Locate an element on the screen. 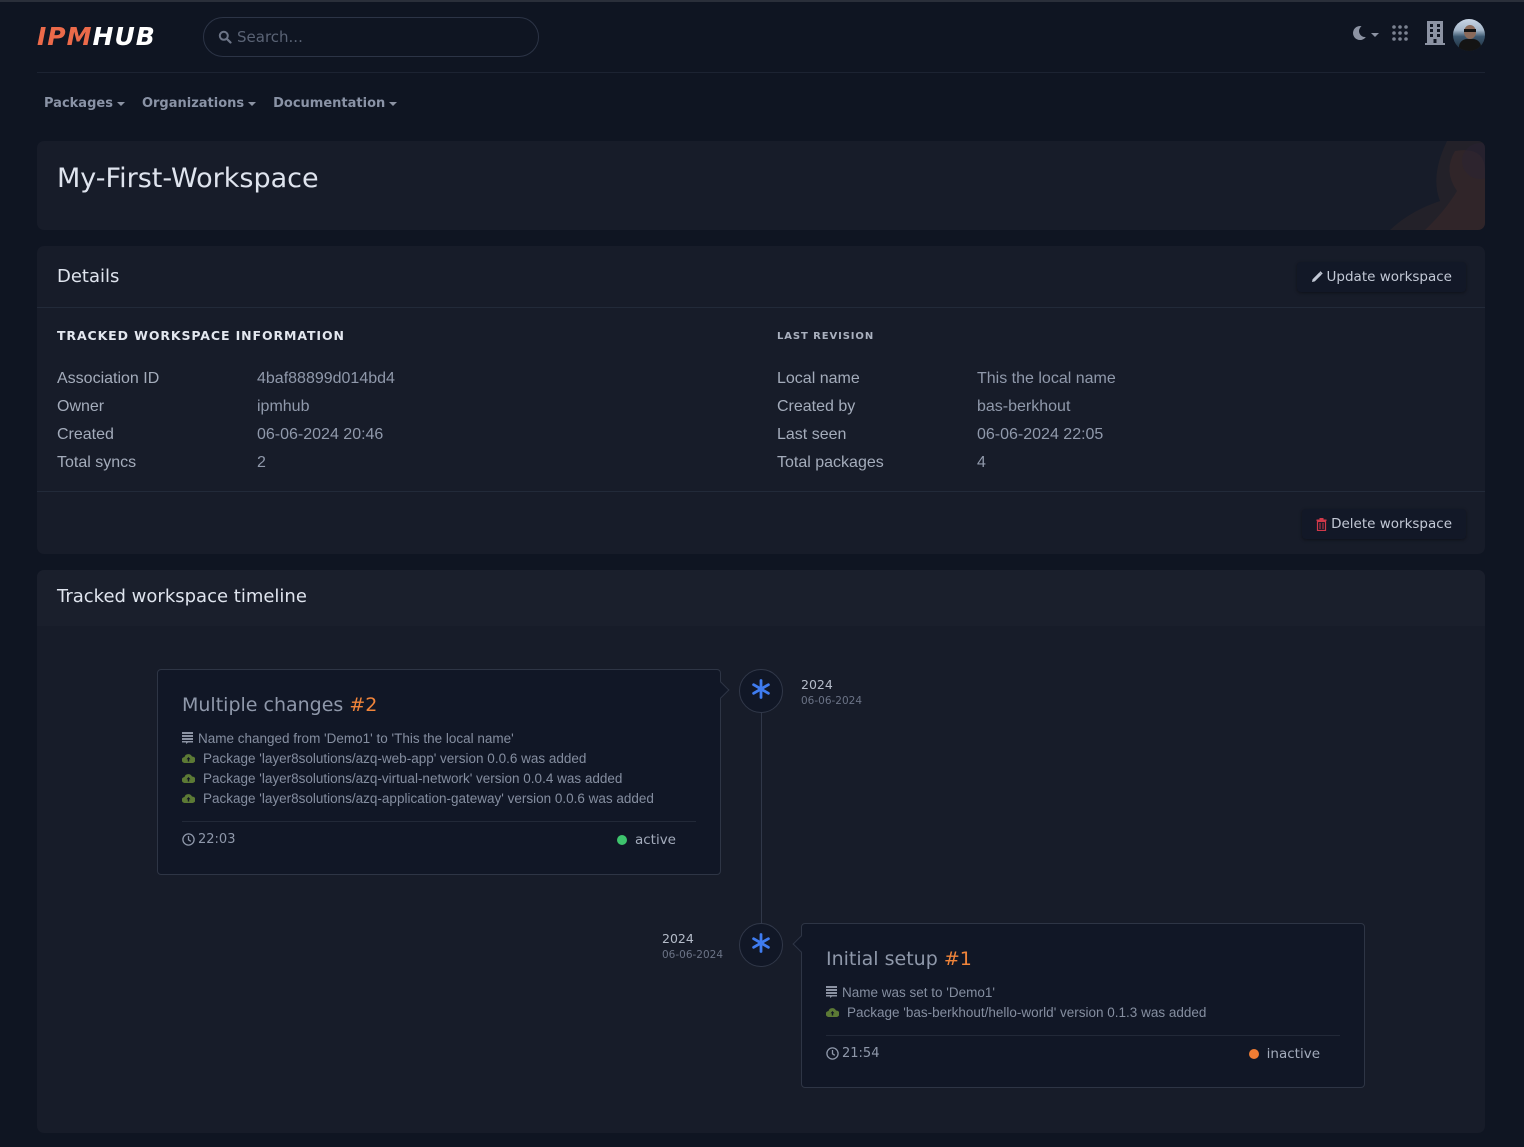  avatar-head is located at coordinates (1470, 32).